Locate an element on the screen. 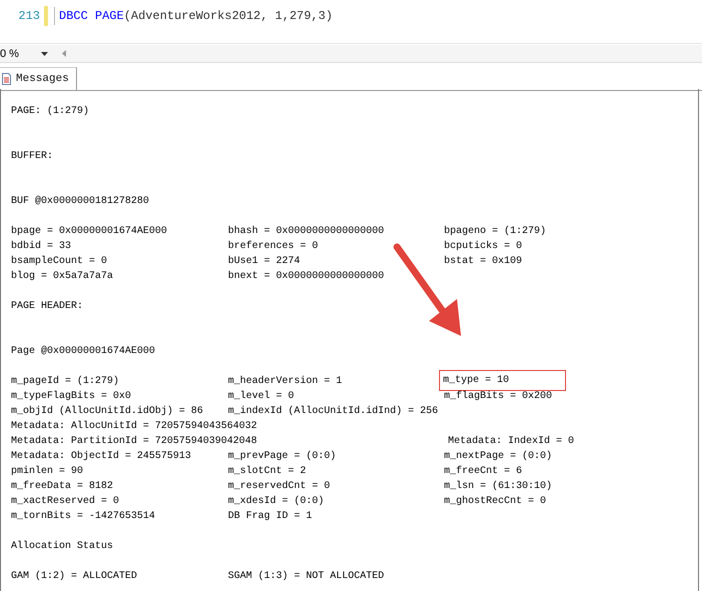 The height and width of the screenshot is (591, 702). field-value: m_prevPage = (0:0) is located at coordinates (282, 457).